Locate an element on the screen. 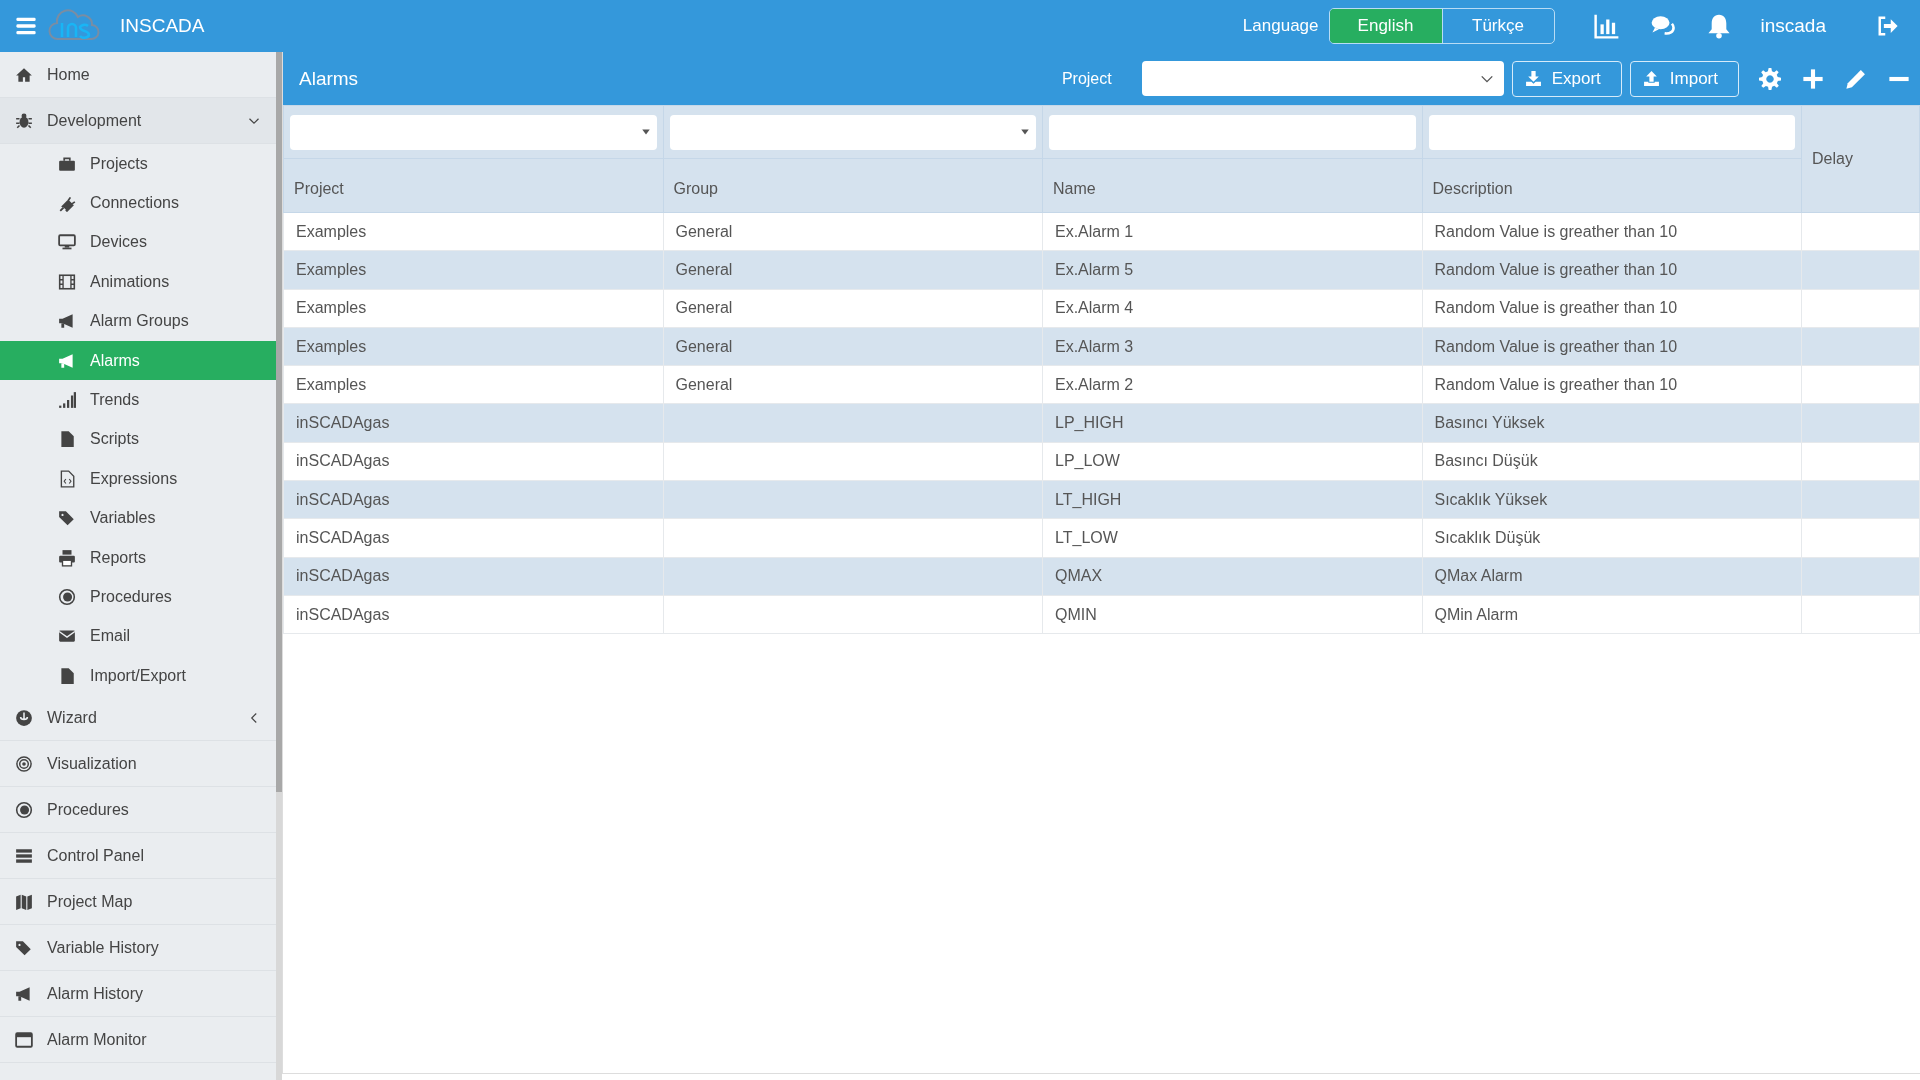  submenu-item: Email is located at coordinates (138, 636).